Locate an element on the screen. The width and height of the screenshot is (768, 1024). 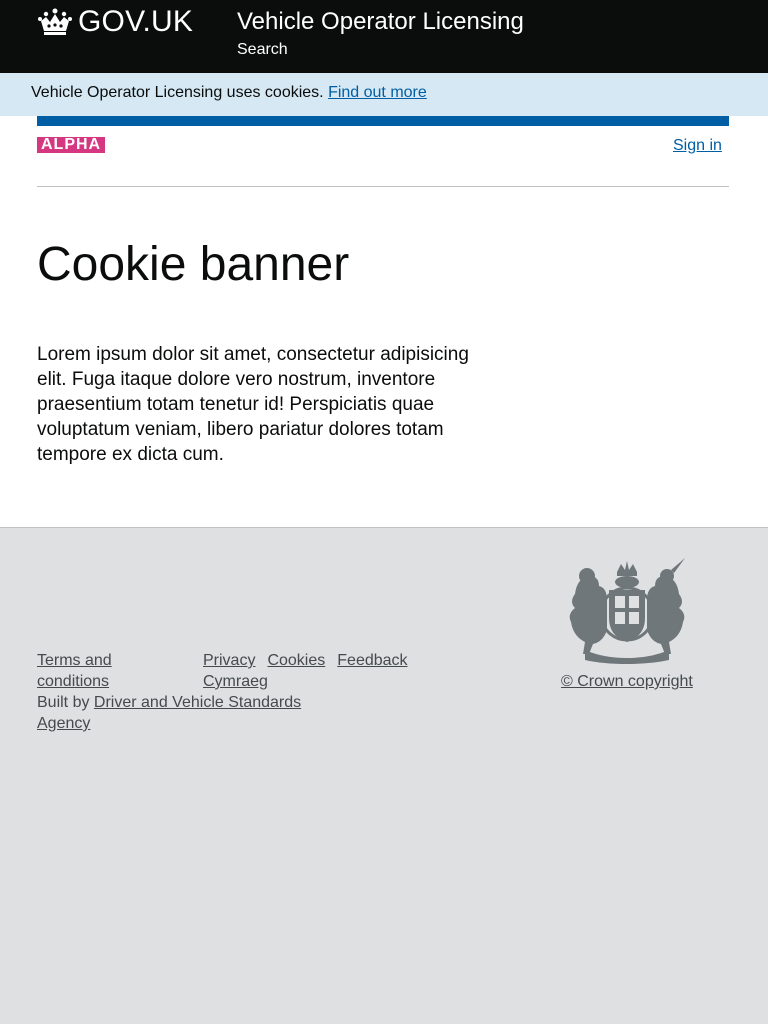
phase-divider is located at coordinates (383, 186).